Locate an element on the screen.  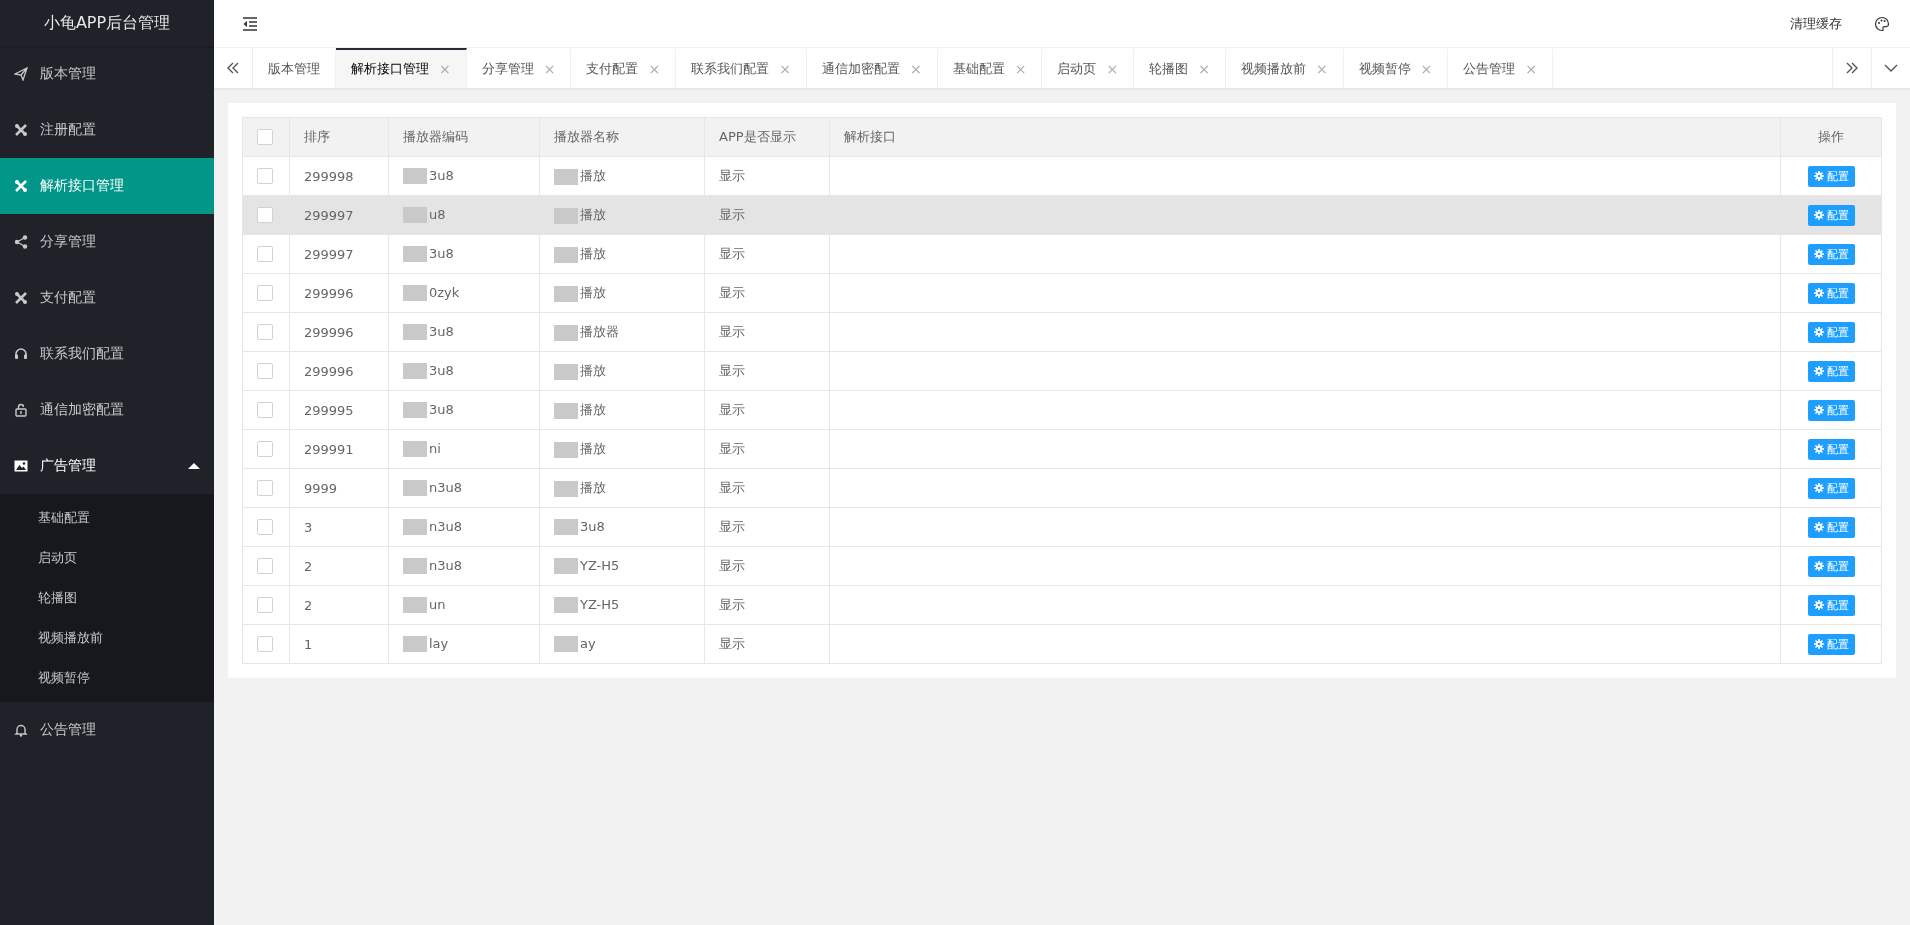
double-chevron-left-icon is located at coordinates (233, 68).